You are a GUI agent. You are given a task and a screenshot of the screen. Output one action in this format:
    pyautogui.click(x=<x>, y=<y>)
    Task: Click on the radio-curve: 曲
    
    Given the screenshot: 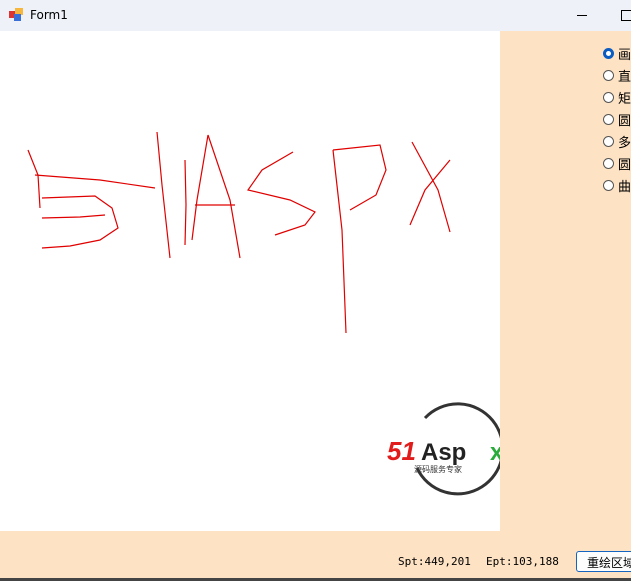 What is the action you would take?
    pyautogui.click(x=617, y=185)
    